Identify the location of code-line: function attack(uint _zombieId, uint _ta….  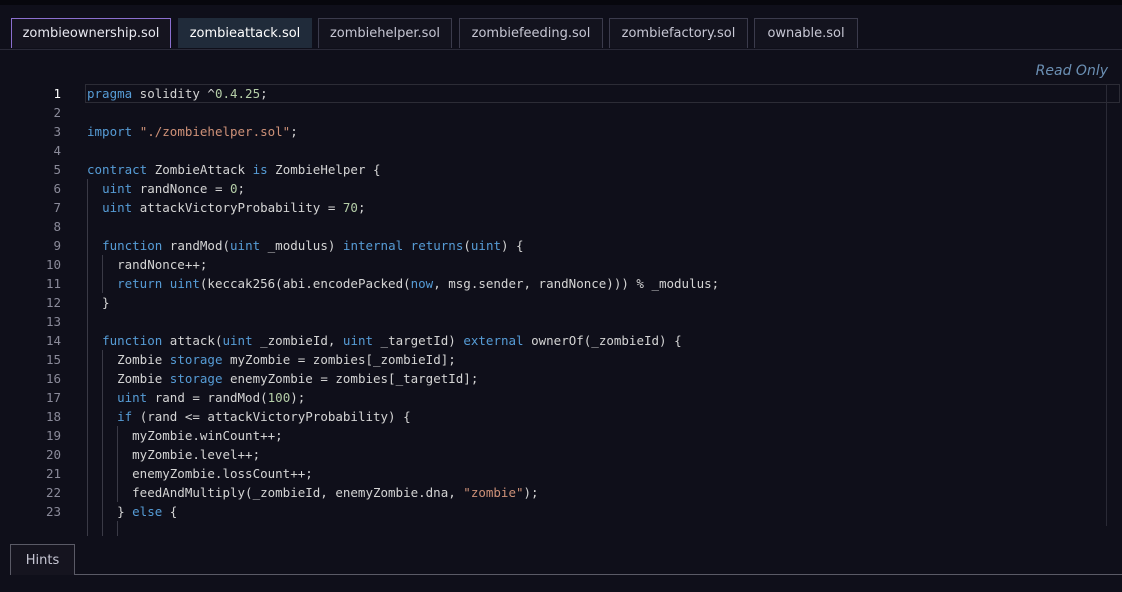
(392, 340).